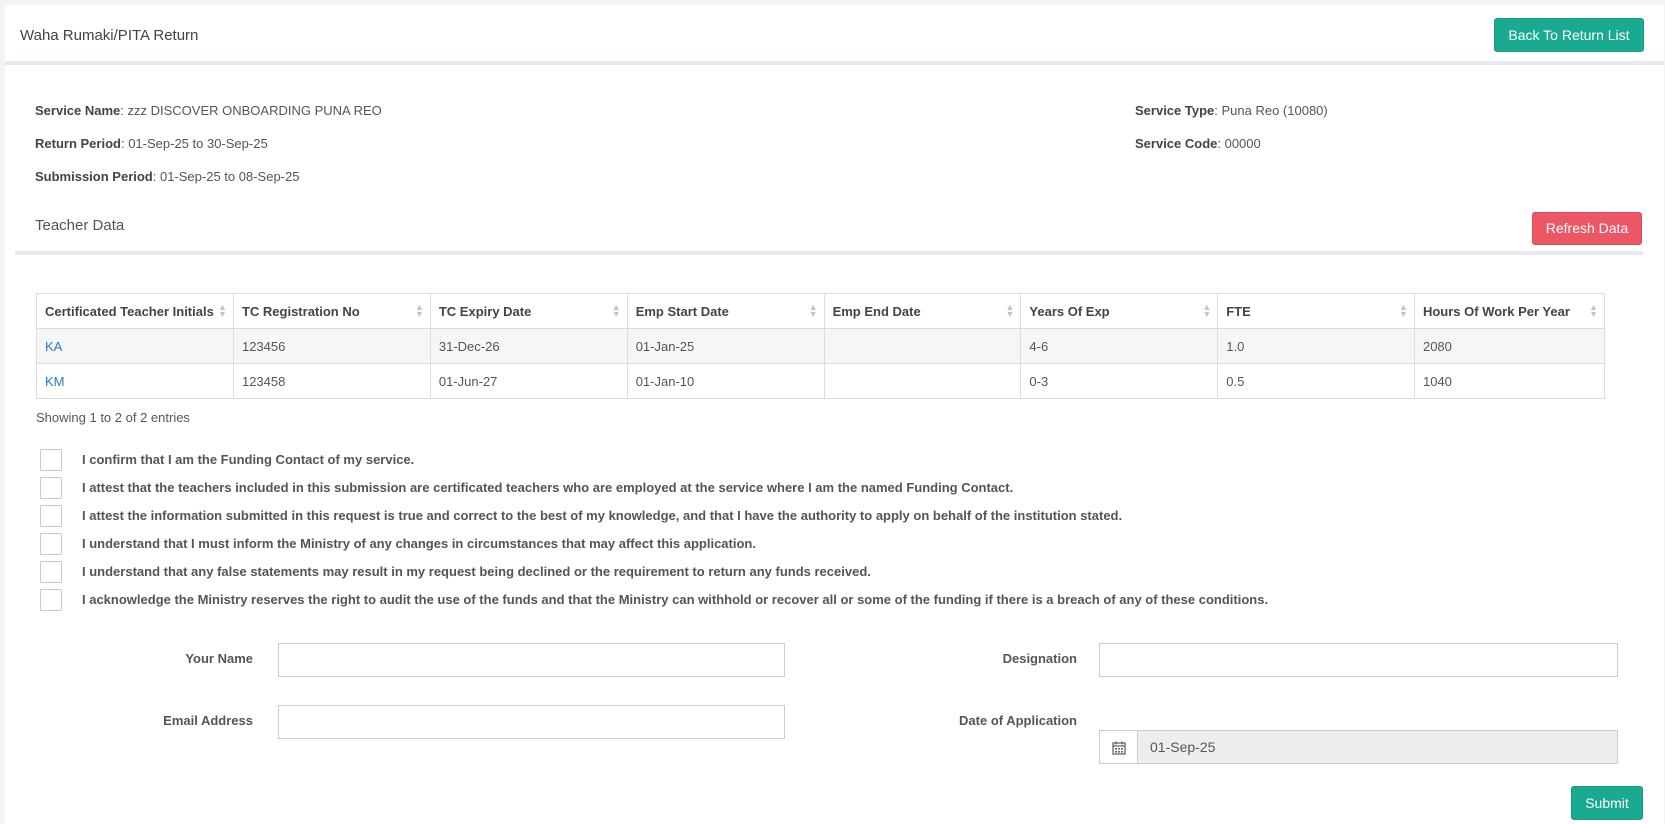  I want to click on table-cell: 01-Jun-27, so click(528, 381).